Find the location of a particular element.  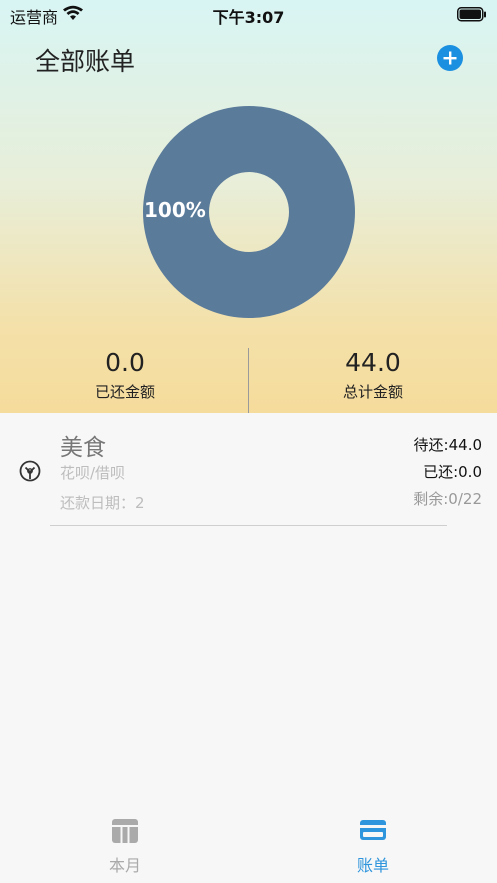

donut-percent-label: 100% is located at coordinates (175, 210).